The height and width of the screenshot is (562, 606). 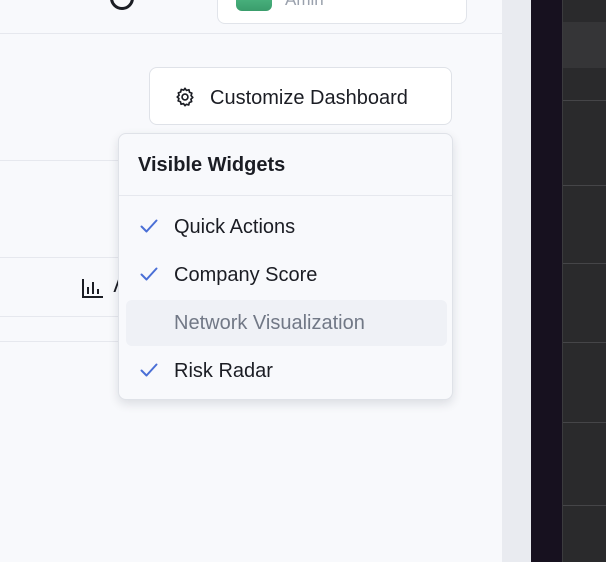 What do you see at coordinates (309, 98) in the screenshot?
I see `customize-dashboard-label: Customize Dashboard` at bounding box center [309, 98].